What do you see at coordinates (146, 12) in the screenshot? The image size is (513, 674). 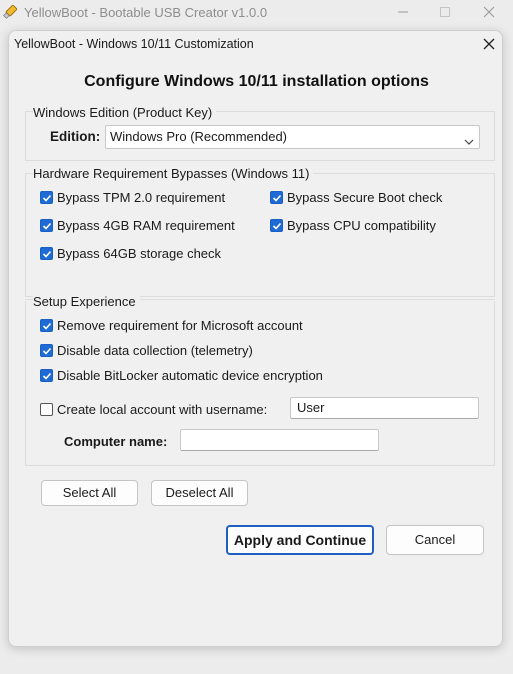 I see `parent-window-title: YellowBoot - Bootable USB Creator v1.0.0` at bounding box center [146, 12].